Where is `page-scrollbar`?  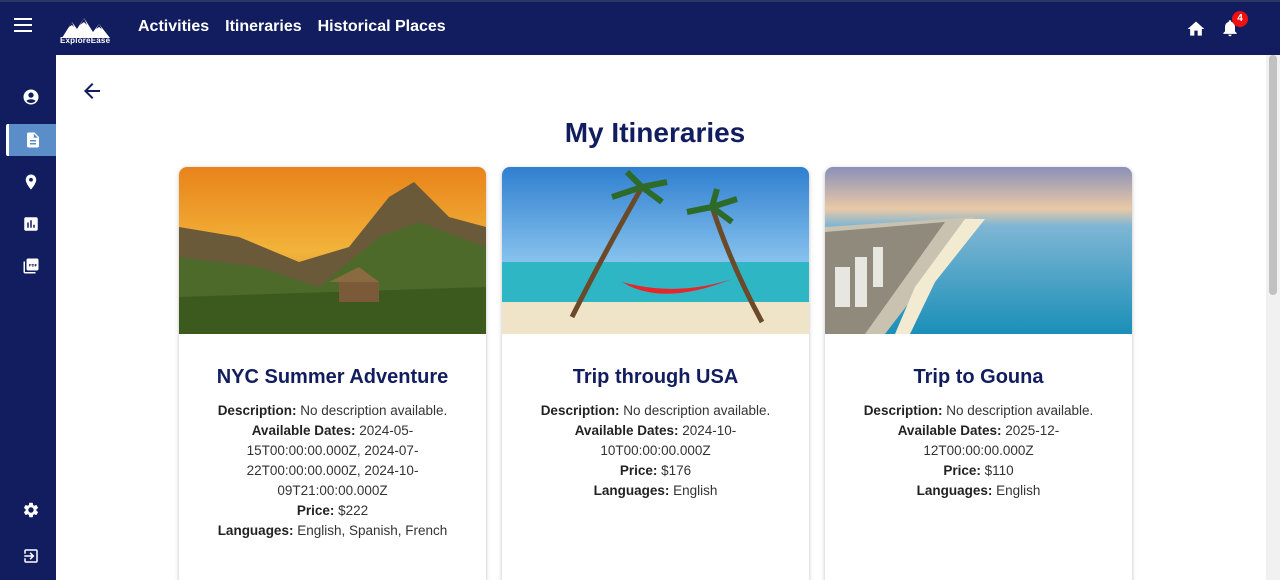 page-scrollbar is located at coordinates (1273, 317).